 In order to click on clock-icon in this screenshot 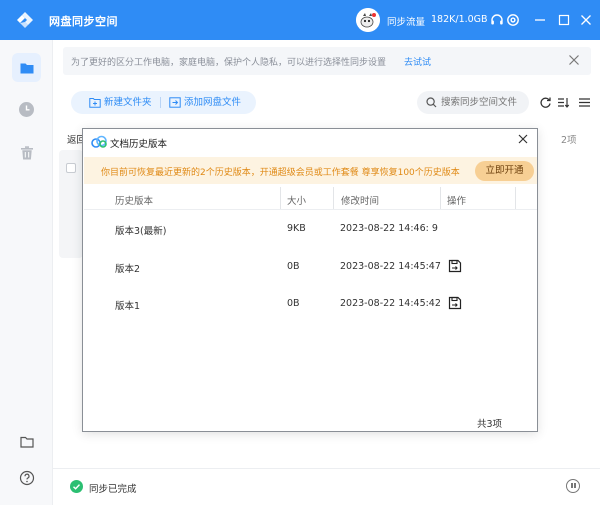, I will do `click(26, 109)`.